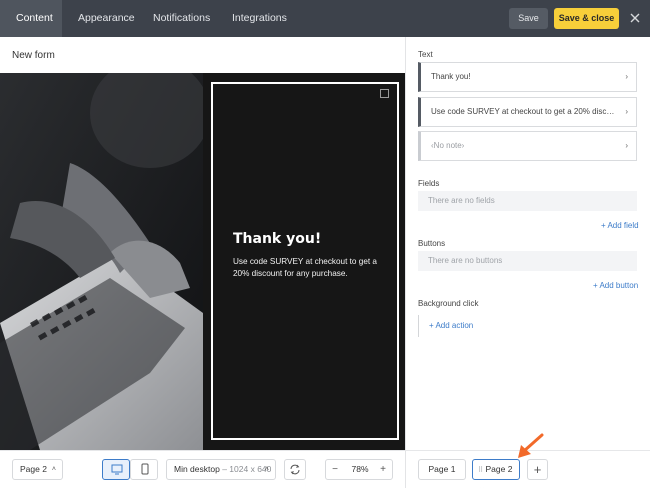 This screenshot has width=650, height=488. I want to click on tab-appearance-label: Appearance, so click(106, 18).